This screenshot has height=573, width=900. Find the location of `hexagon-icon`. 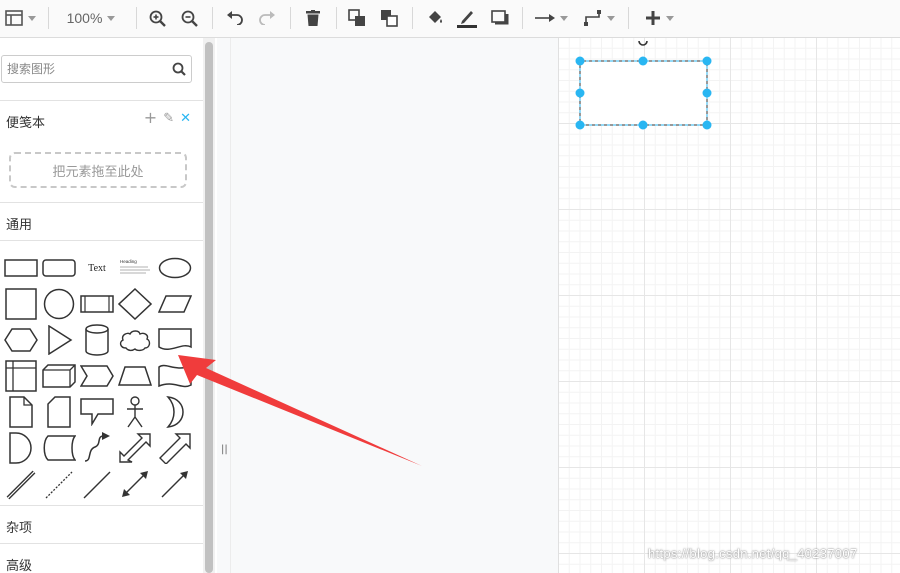

hexagon-icon is located at coordinates (21, 340).